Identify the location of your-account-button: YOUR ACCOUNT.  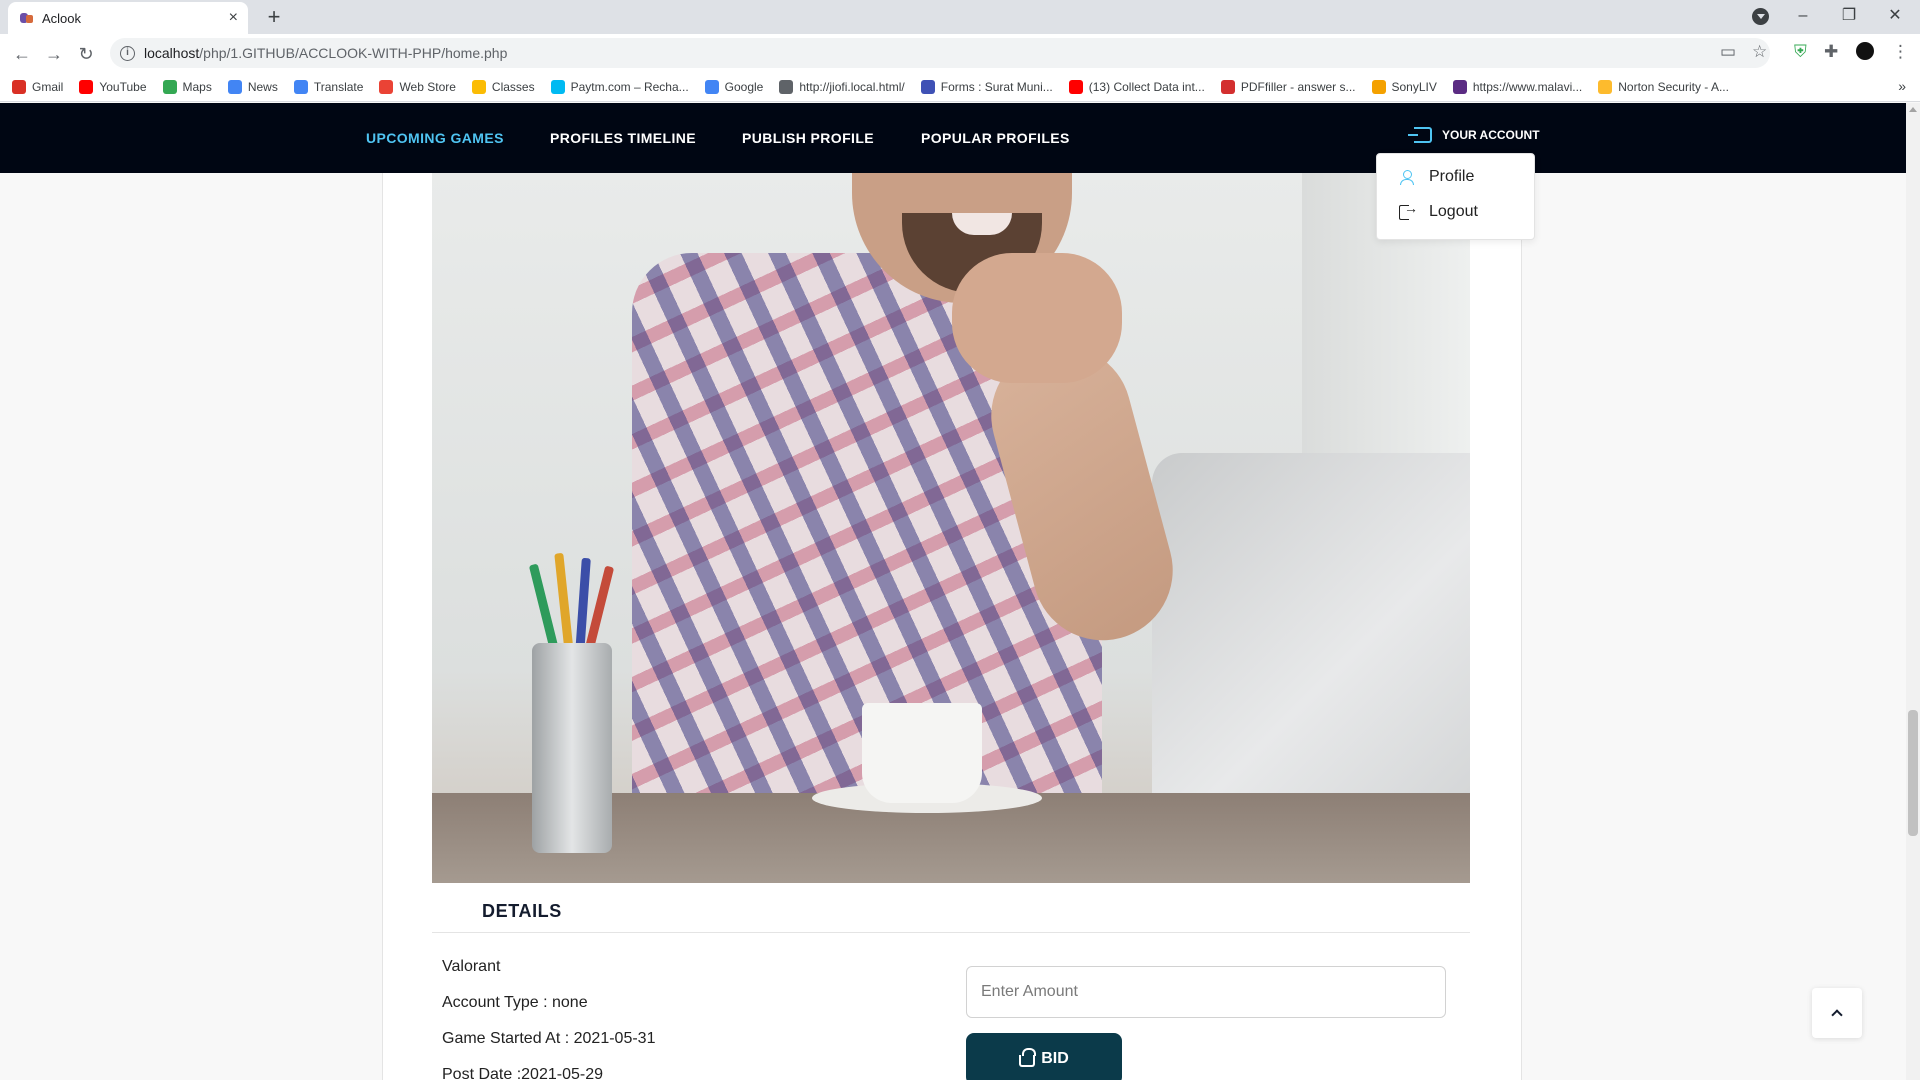
(1474, 135).